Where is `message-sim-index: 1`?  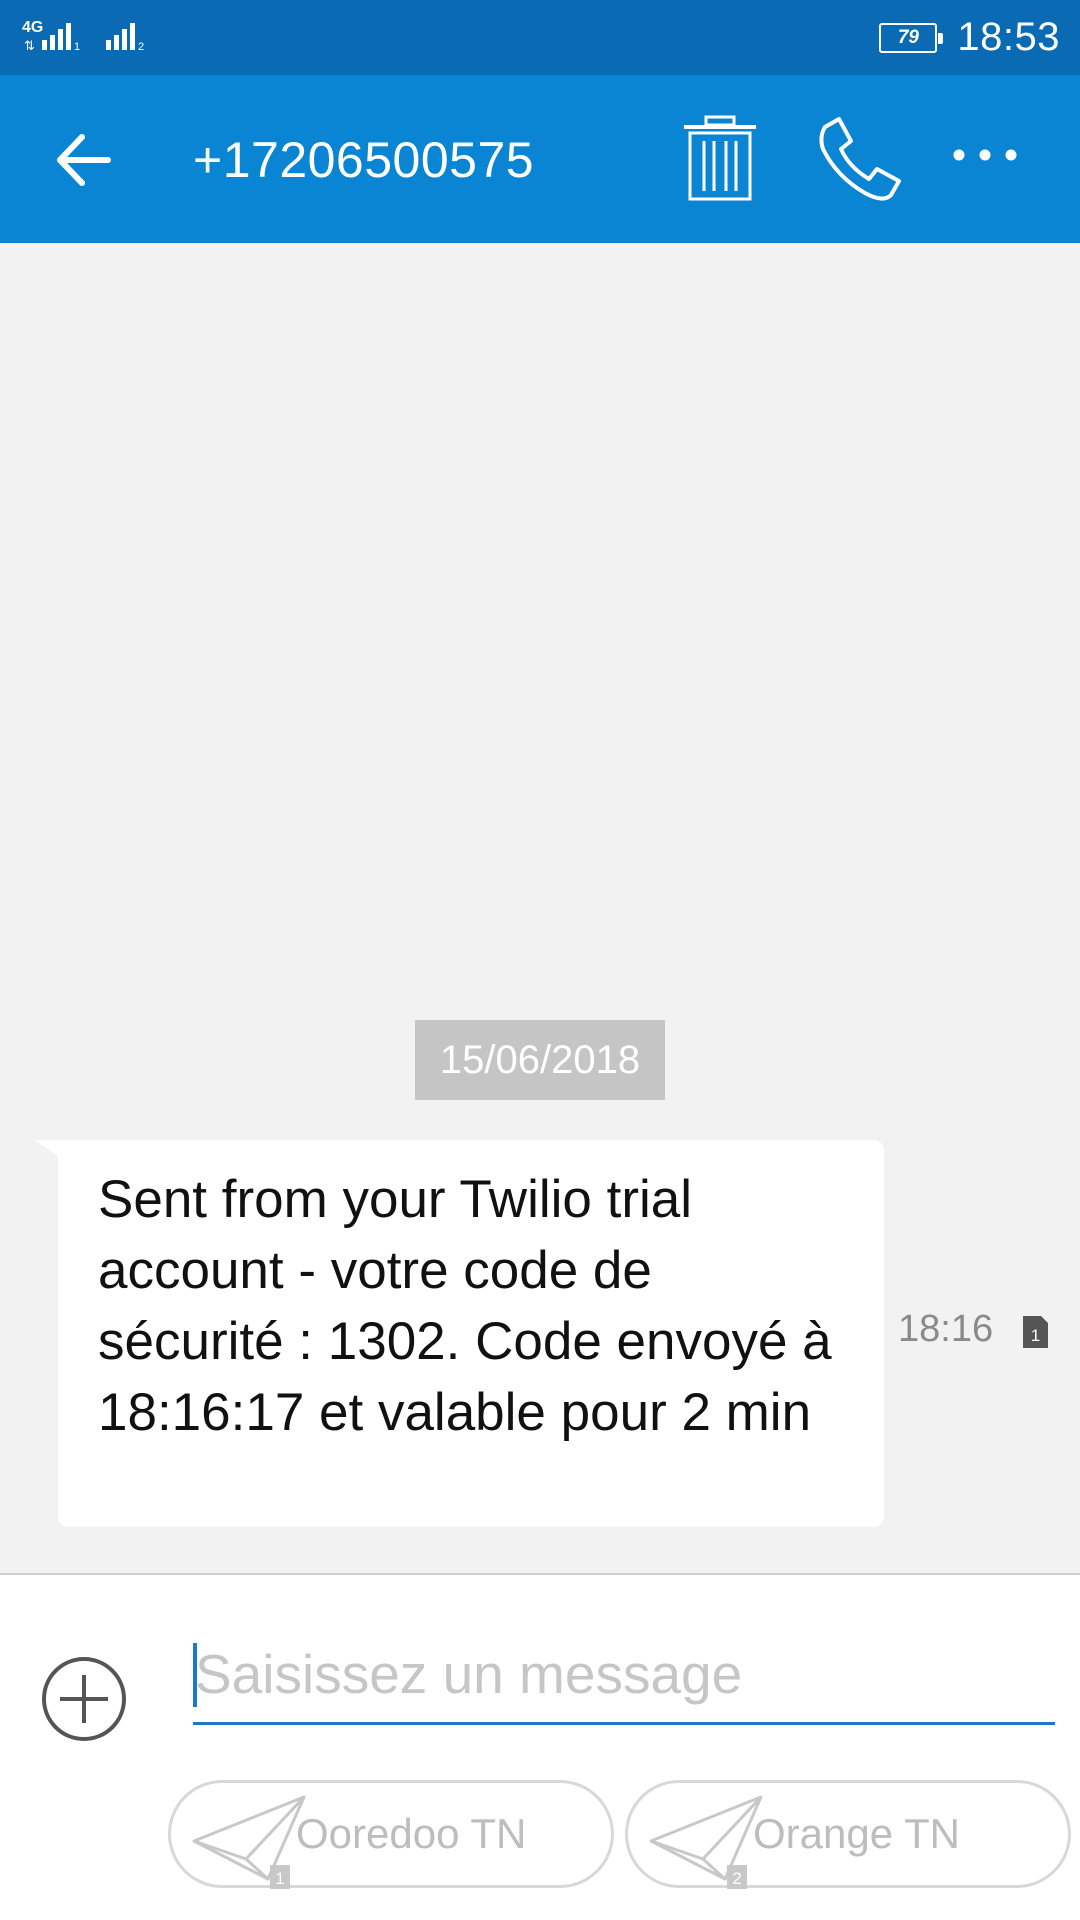 message-sim-index: 1 is located at coordinates (1035, 1335).